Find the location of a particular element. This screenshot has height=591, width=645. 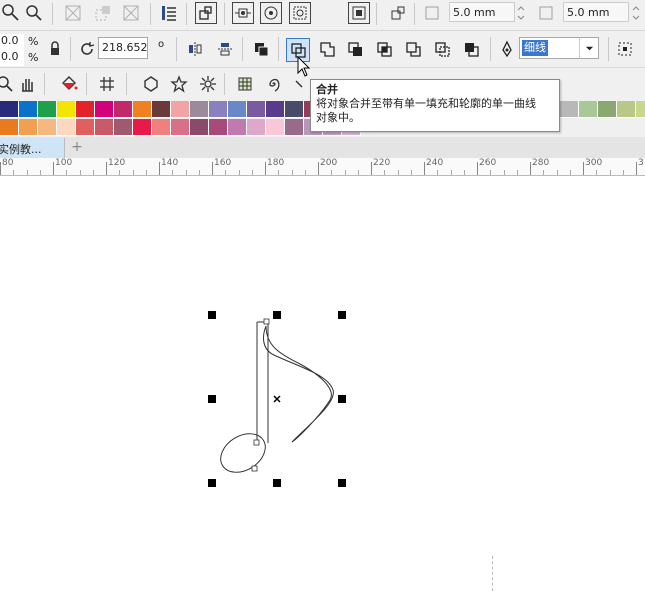

complex-star-icon is located at coordinates (208, 84).